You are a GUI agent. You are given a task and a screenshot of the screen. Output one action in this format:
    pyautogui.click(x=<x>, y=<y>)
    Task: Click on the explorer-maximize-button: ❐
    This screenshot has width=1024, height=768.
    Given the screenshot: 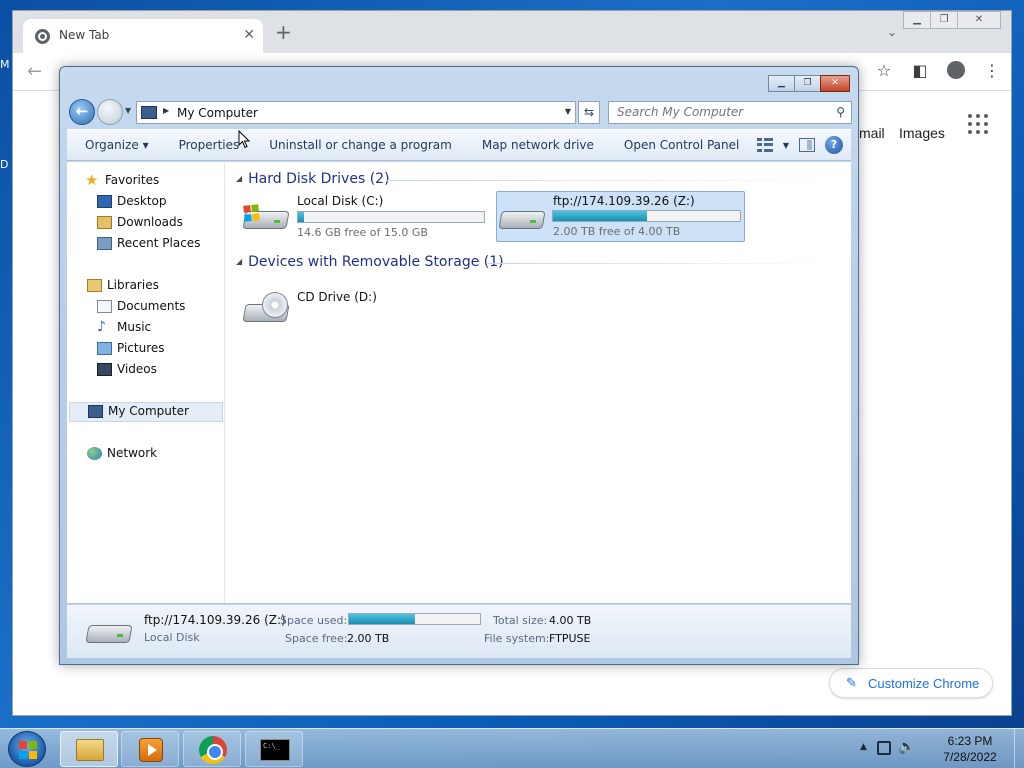 What is the action you would take?
    pyautogui.click(x=807, y=83)
    